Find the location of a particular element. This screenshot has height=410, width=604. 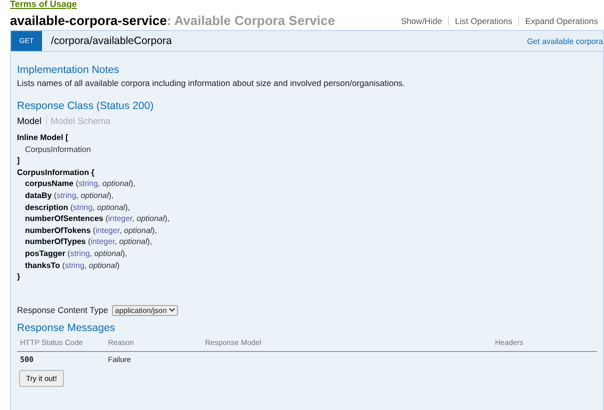

model-field: corpusName (string, optional), is located at coordinates (307, 184).